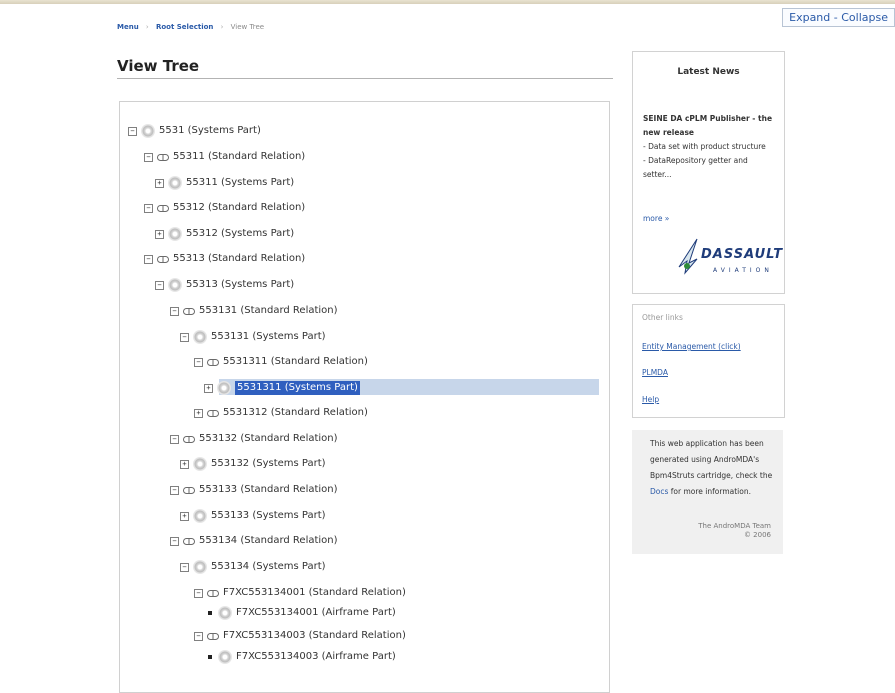 The image size is (895, 693). I want to click on team-name: The AndroMDA Team, so click(734, 526).